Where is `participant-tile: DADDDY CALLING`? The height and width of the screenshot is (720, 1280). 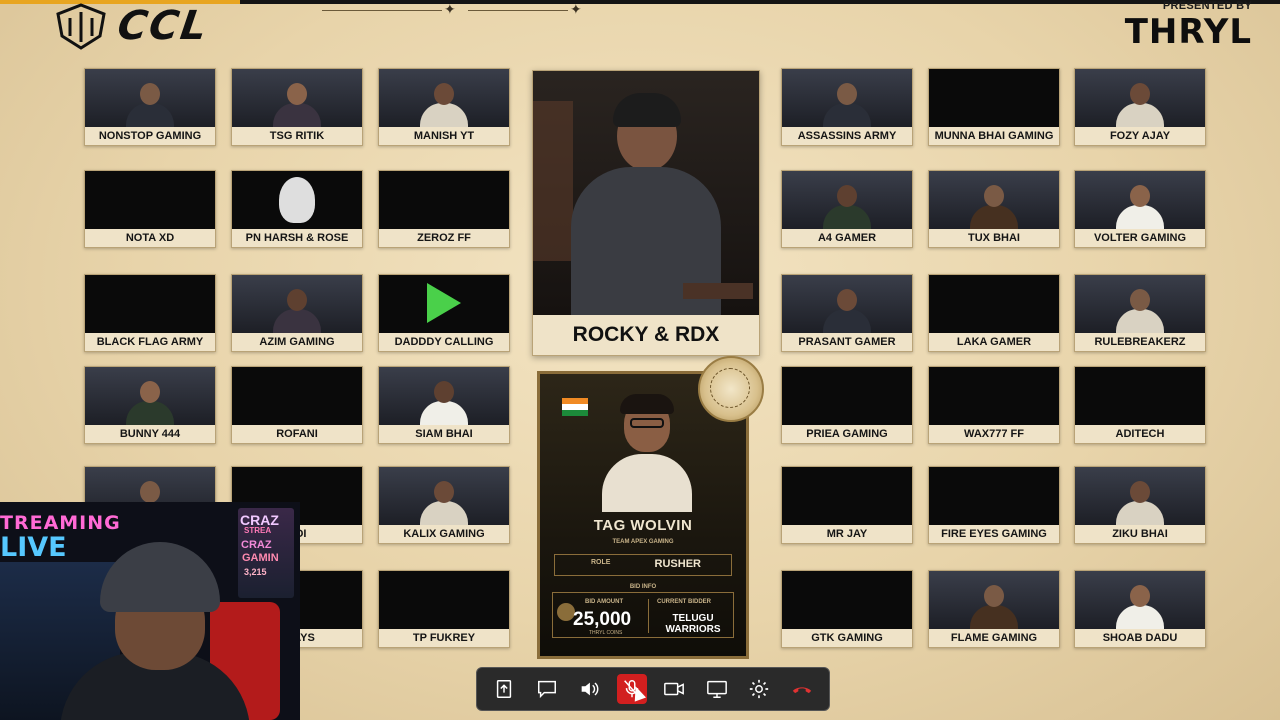
participant-tile: DADDDY CALLING is located at coordinates (444, 313).